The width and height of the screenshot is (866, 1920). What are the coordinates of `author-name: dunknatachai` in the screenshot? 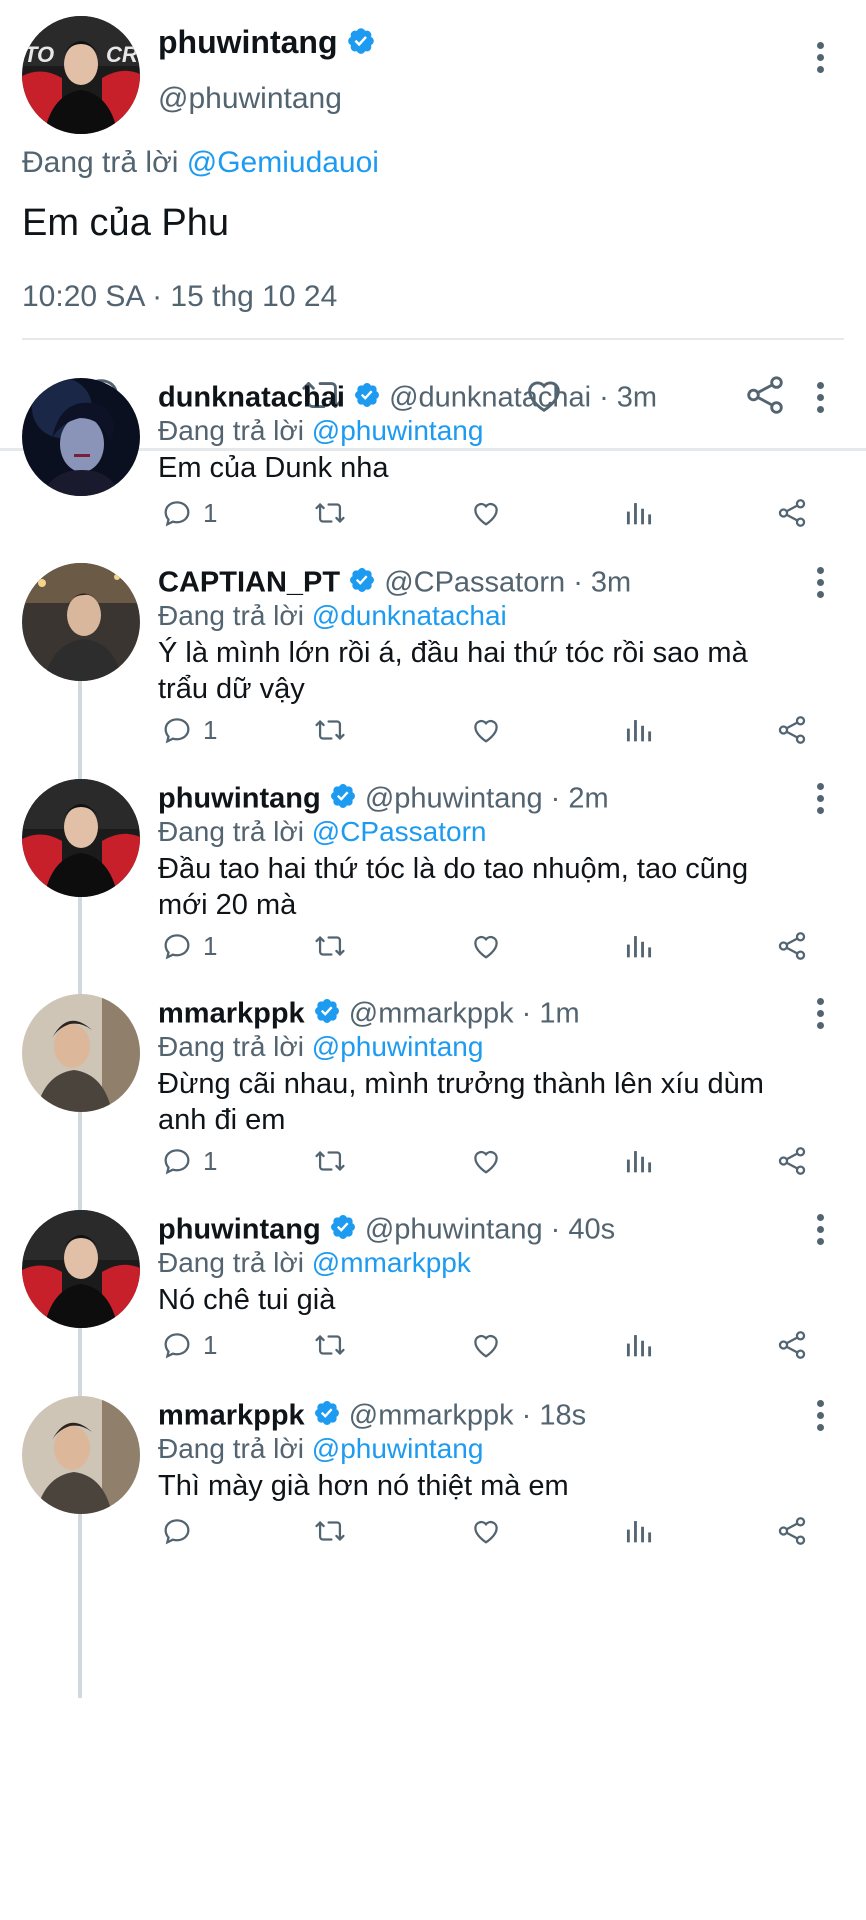 It's located at (251, 398).